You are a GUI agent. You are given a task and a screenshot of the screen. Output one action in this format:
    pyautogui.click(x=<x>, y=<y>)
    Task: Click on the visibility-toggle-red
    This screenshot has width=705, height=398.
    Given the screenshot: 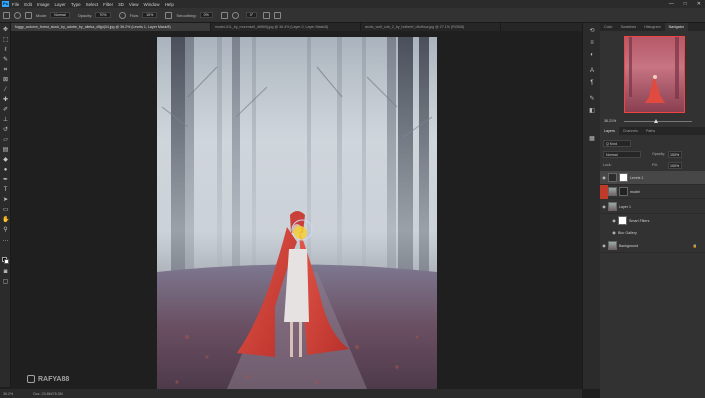 What is the action you would take?
    pyautogui.click(x=604, y=191)
    